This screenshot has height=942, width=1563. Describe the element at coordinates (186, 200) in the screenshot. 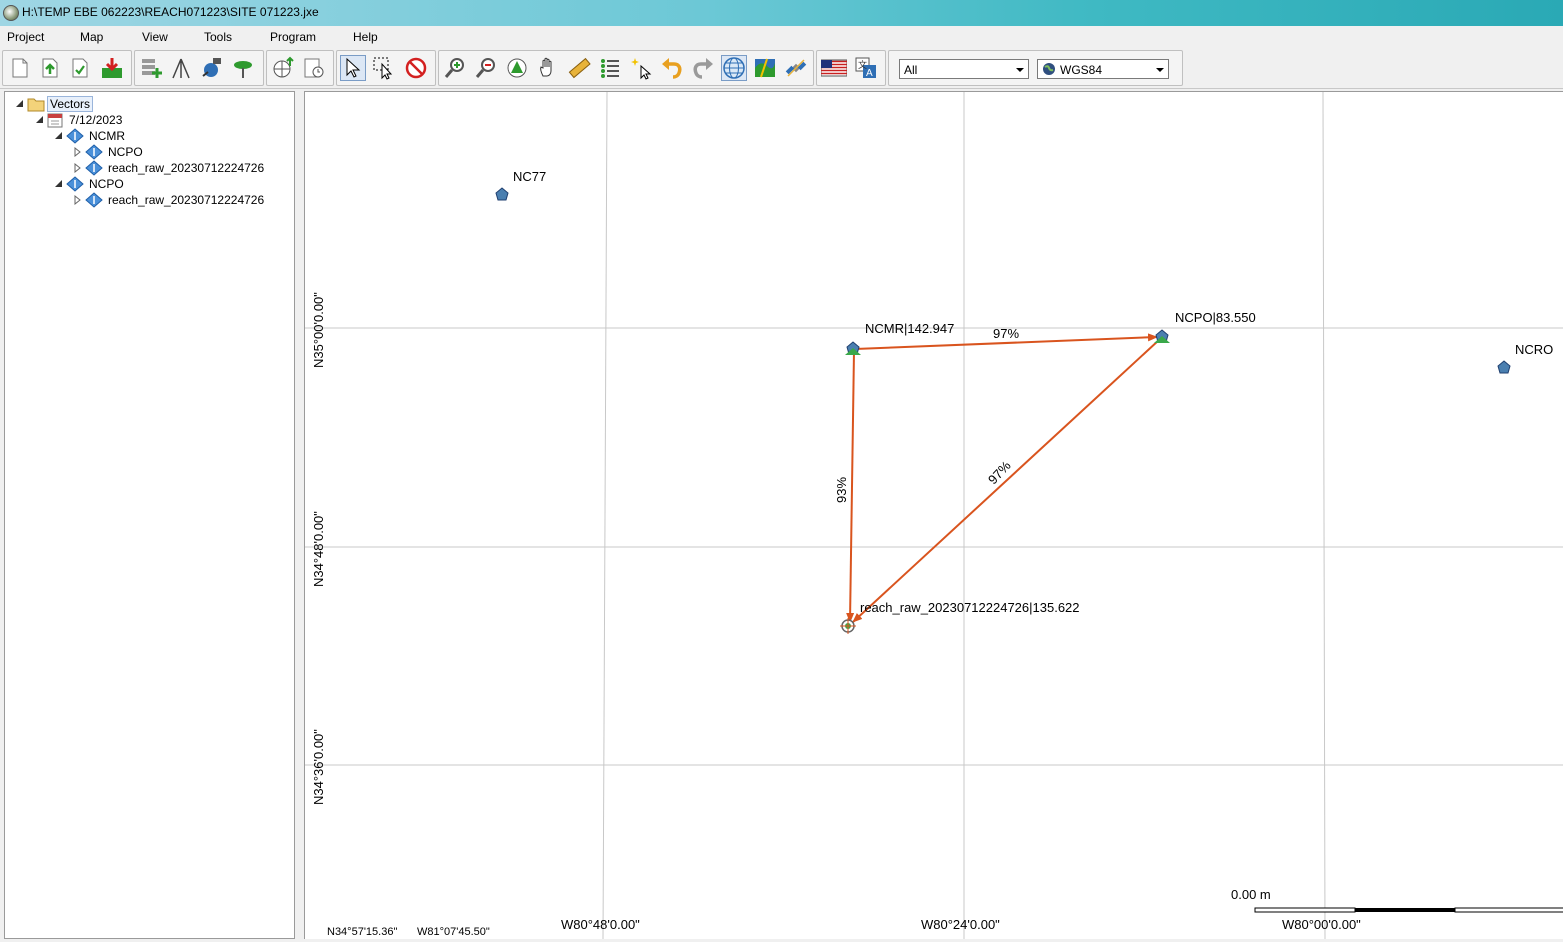

I see `tree-label-ncpo-reach: reach_raw_20230712224726` at that location.